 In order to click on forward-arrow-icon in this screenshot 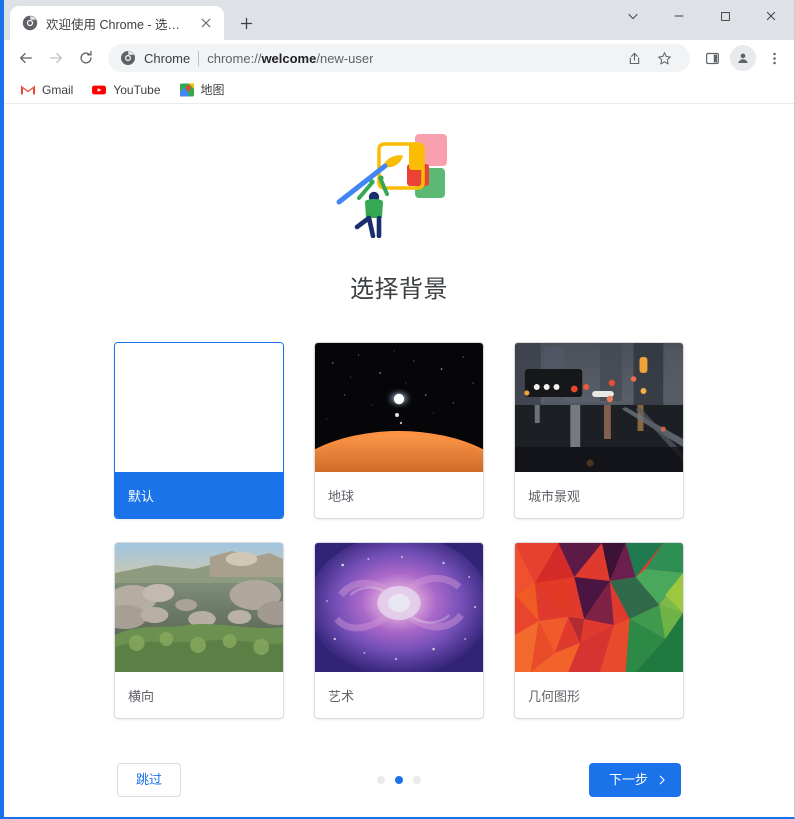, I will do `click(56, 58)`.